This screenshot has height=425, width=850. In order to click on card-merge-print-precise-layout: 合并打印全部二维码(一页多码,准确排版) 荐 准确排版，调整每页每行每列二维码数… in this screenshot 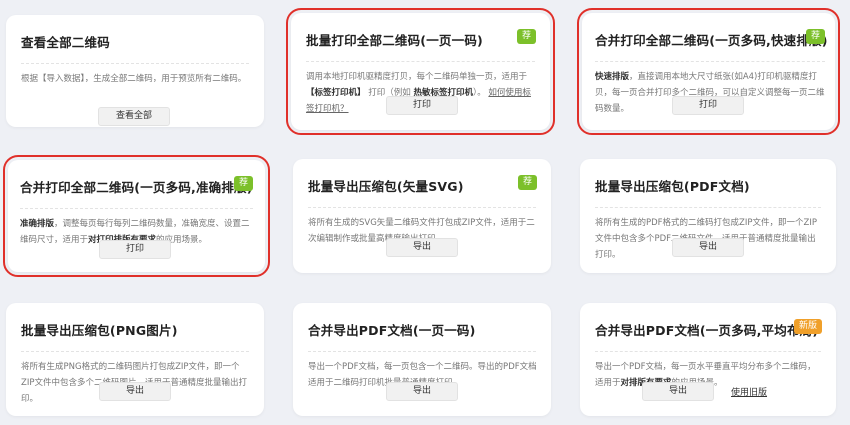, I will do `click(136, 216)`.